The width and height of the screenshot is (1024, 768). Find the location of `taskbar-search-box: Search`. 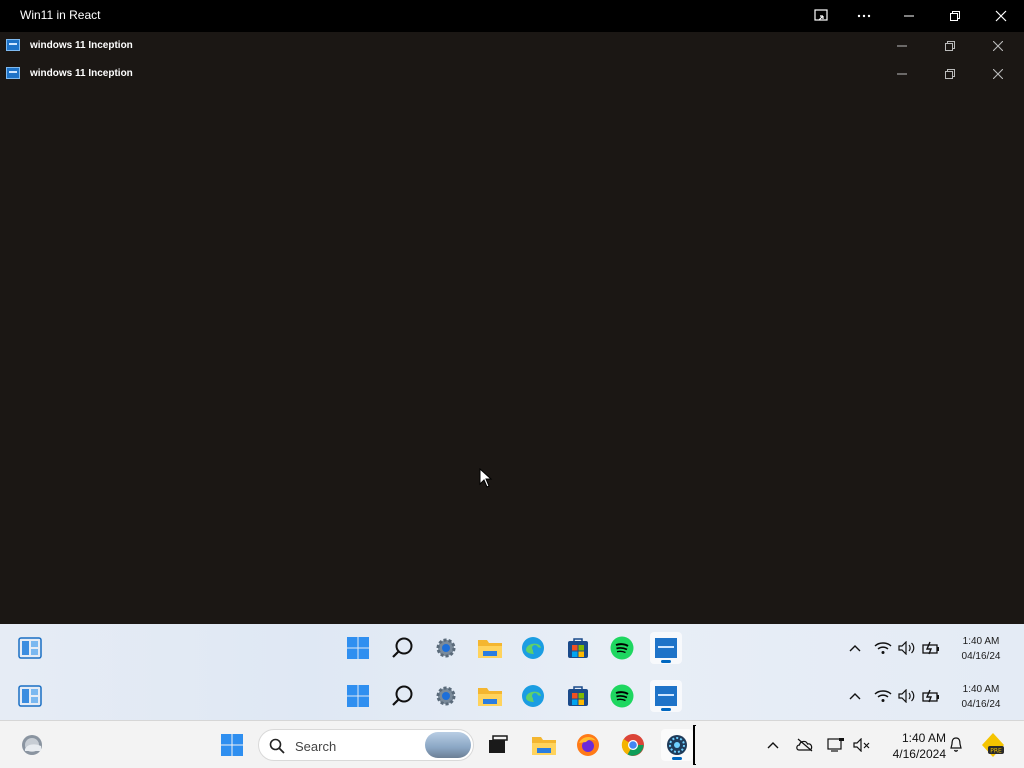

taskbar-search-box: Search is located at coordinates (366, 745).